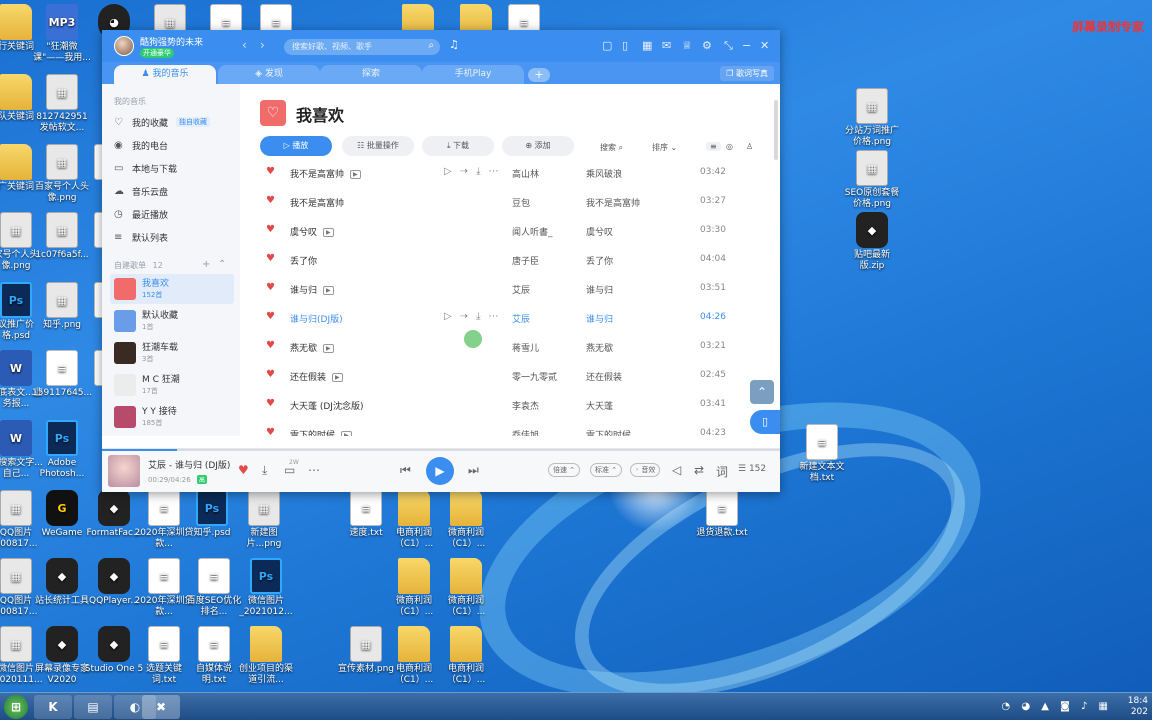 Image resolution: width=1152 pixels, height=720 pixels. Describe the element at coordinates (510, 427) in the screenshot. I see `song-row: ♥ 雪下的时候 ▶ 乔佳旭 雪下的时候 04:23` at that location.